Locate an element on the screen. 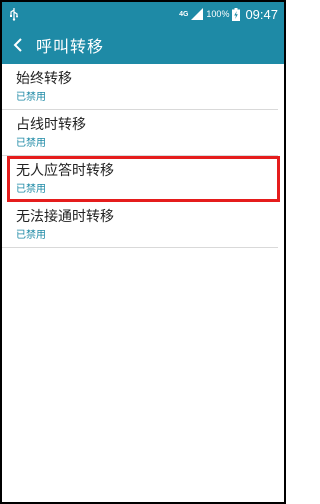 The height and width of the screenshot is (504, 320). list-item-always-forward: 始终转移 已禁用 is located at coordinates (140, 87).